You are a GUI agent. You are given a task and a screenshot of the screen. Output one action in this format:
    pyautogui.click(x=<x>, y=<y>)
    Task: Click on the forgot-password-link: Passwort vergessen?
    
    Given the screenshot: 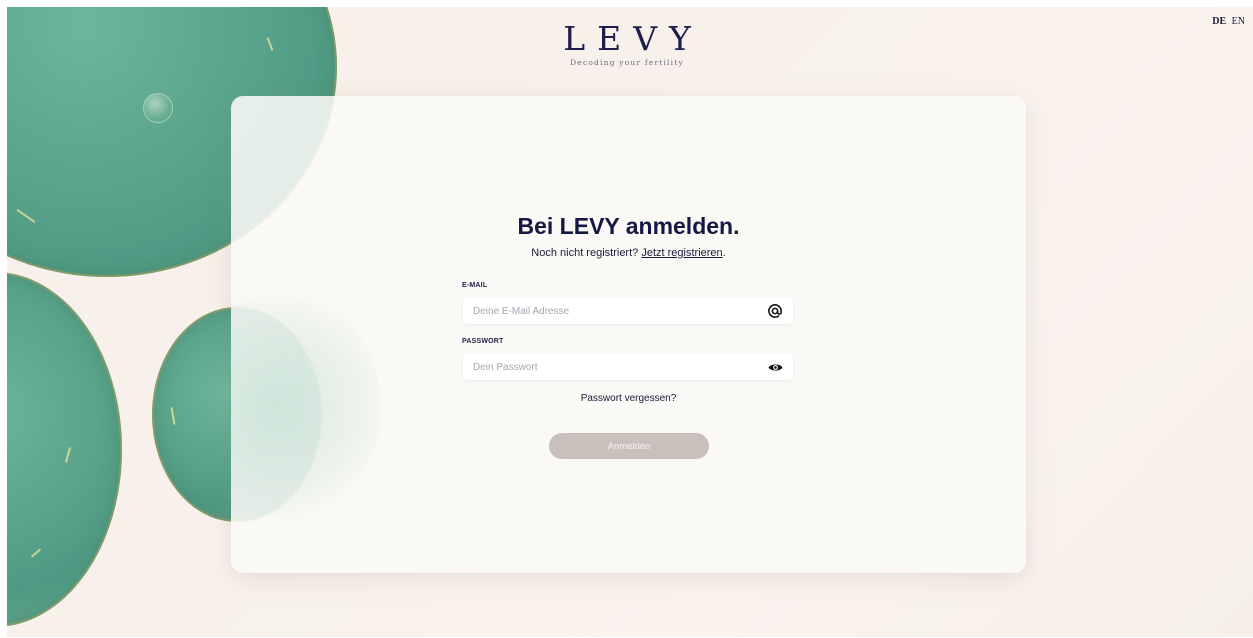 What is the action you would take?
    pyautogui.click(x=628, y=398)
    